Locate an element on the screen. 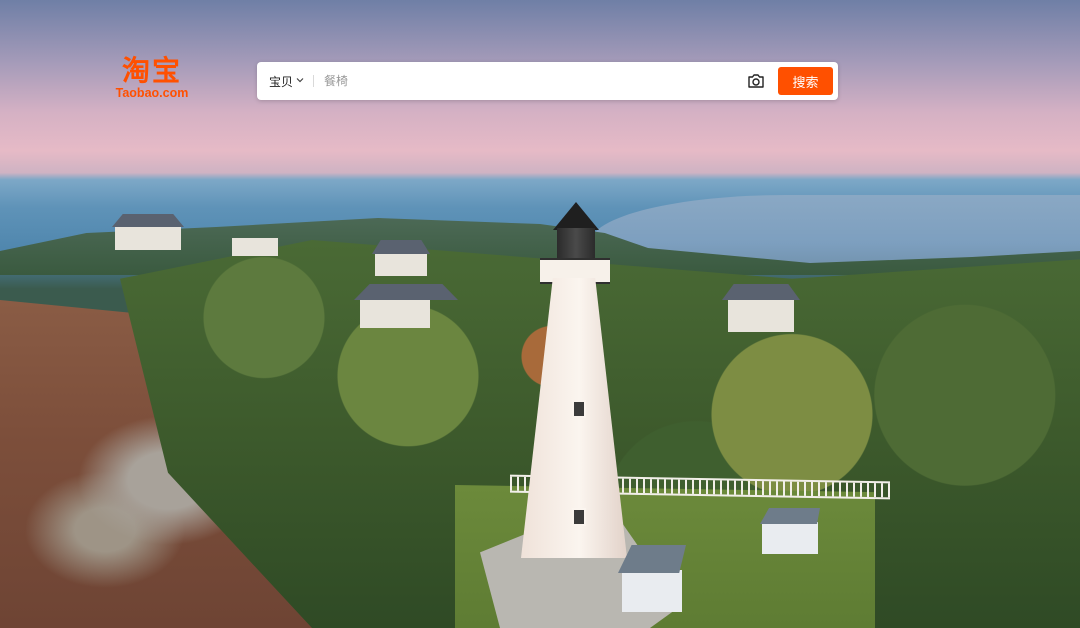 The height and width of the screenshot is (628, 1080). divider is located at coordinates (314, 81).